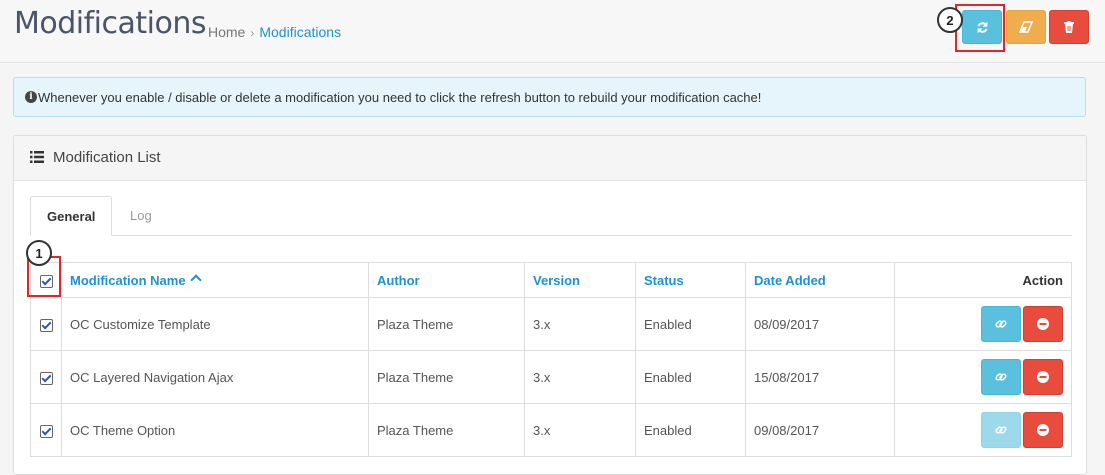  What do you see at coordinates (141, 215) in the screenshot?
I see `tab-log: Log` at bounding box center [141, 215].